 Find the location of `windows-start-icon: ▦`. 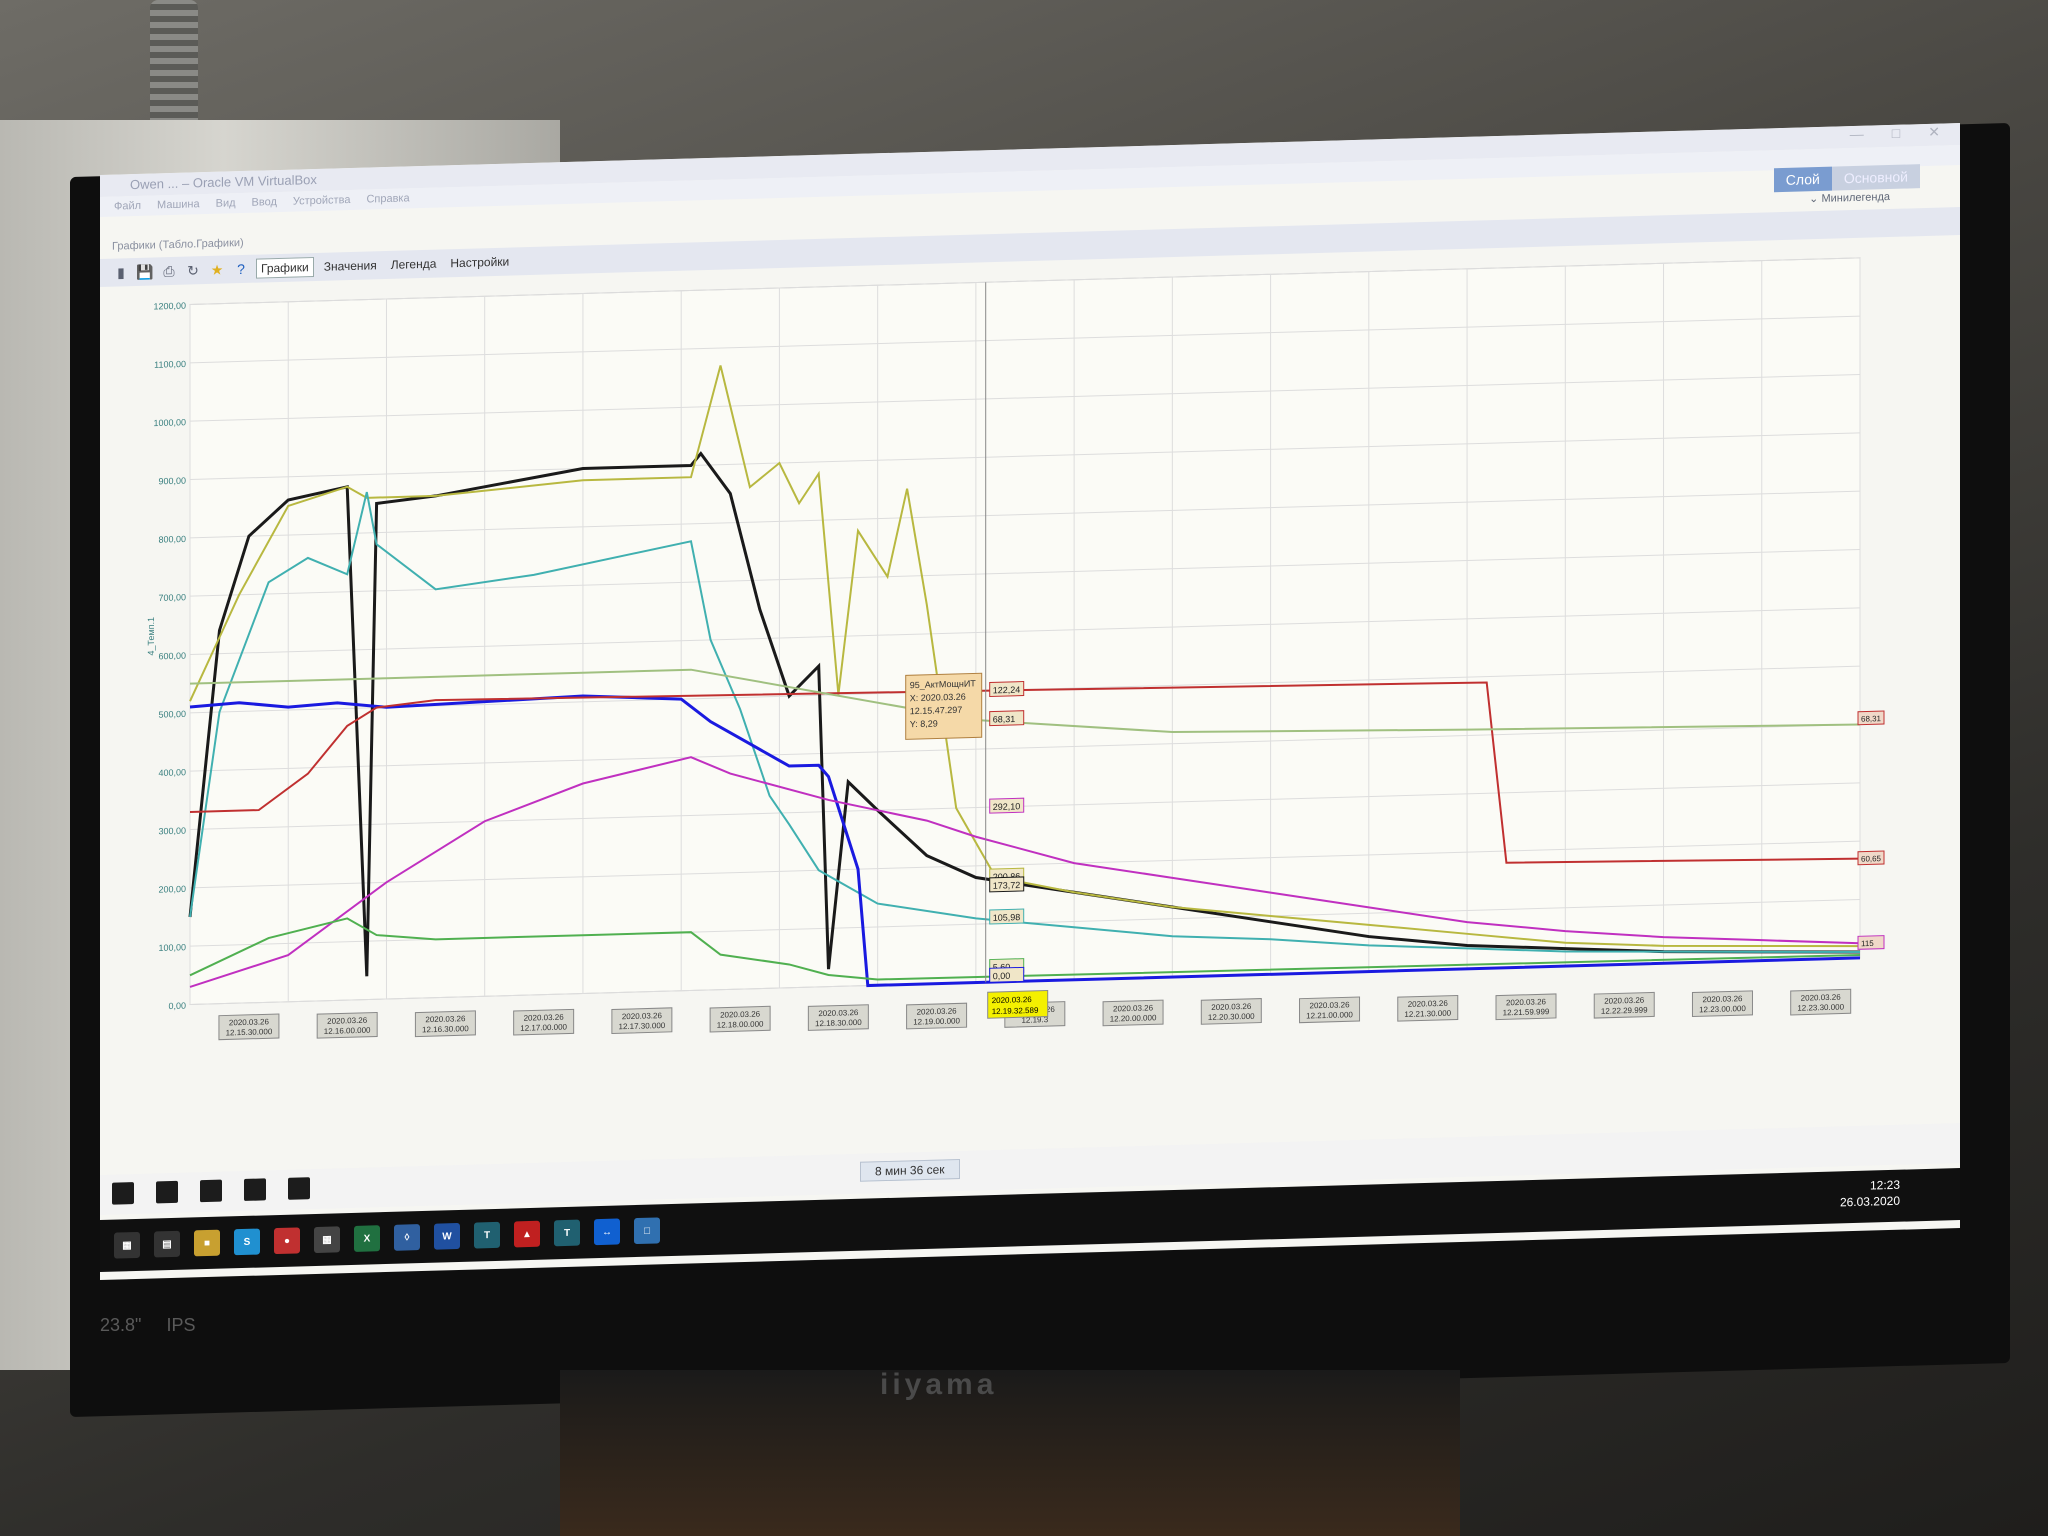

windows-start-icon: ▦ is located at coordinates (127, 1245).